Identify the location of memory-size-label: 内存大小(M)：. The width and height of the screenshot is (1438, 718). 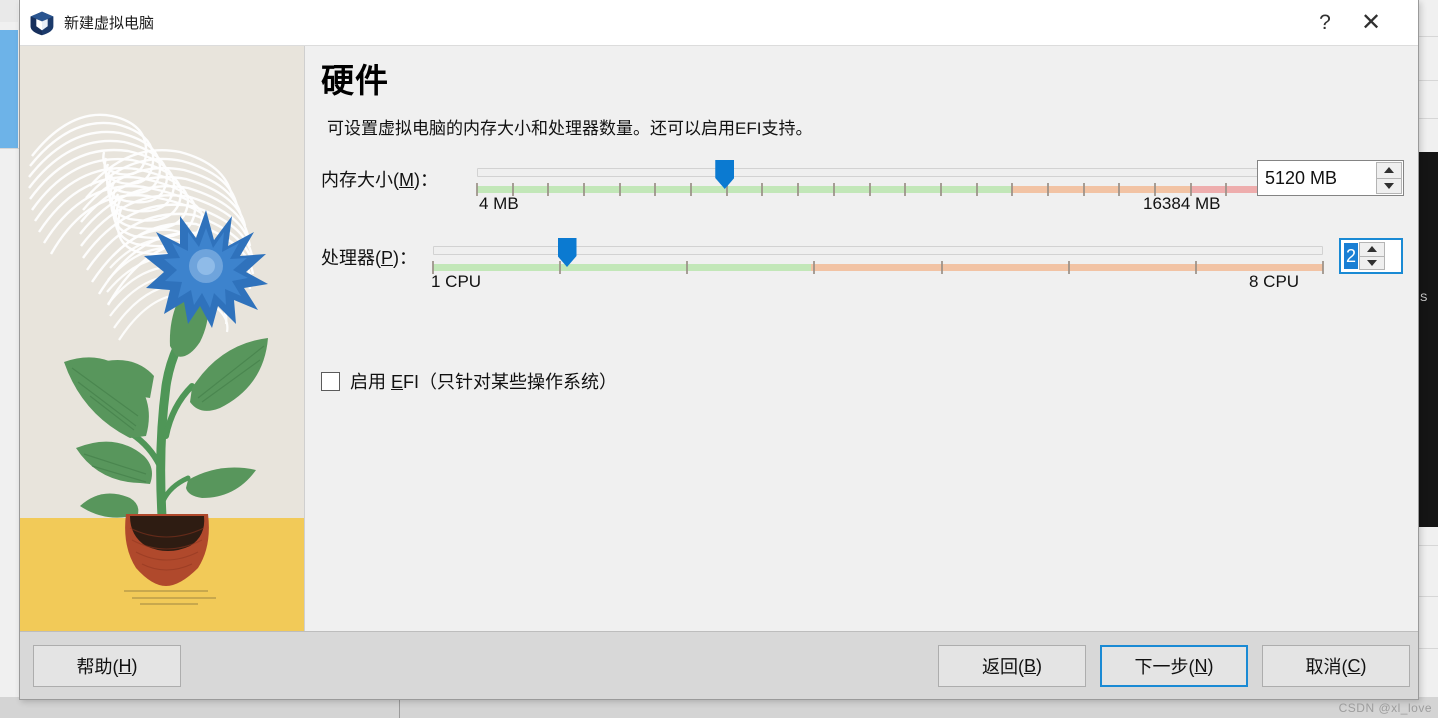
(379, 180).